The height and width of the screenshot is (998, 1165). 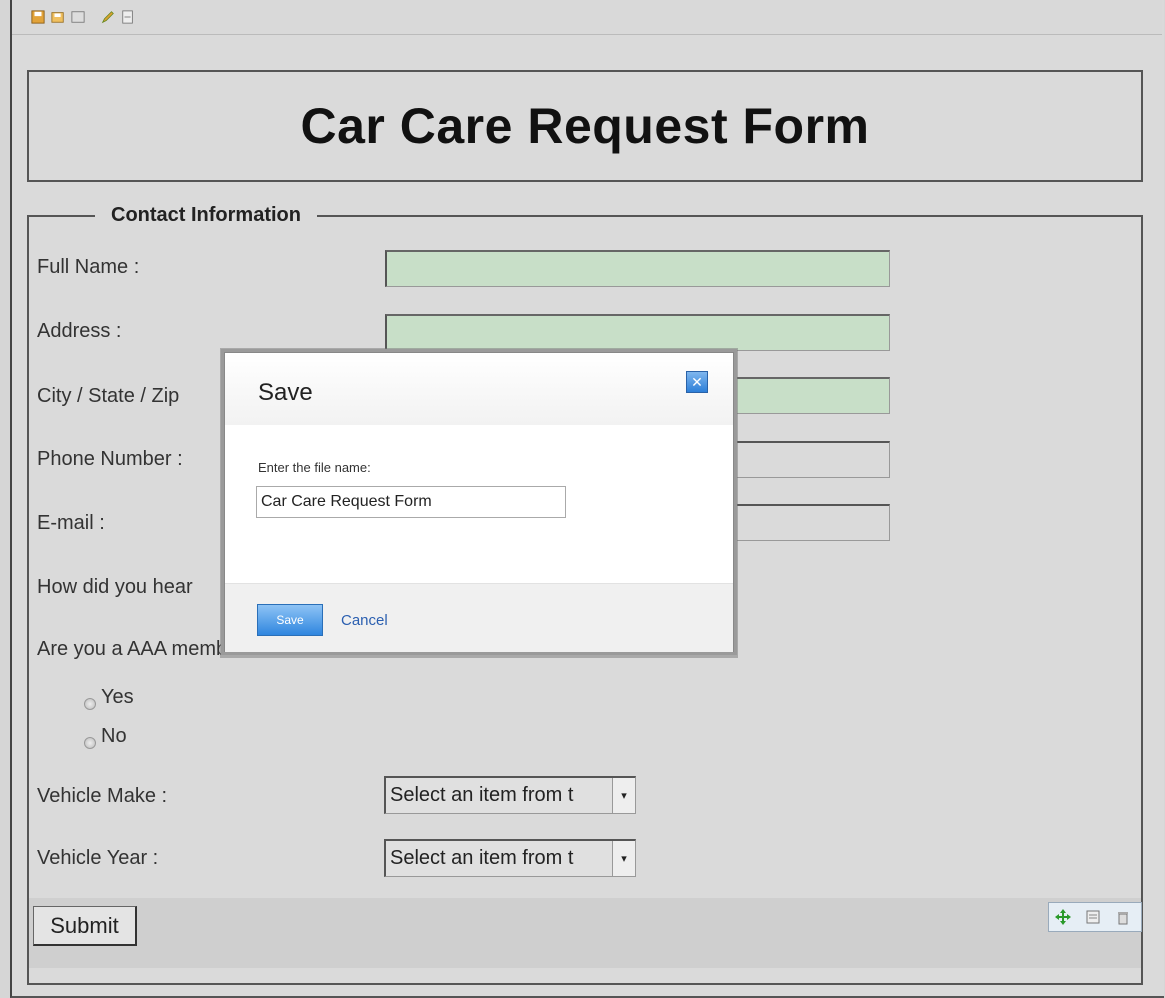 I want to click on dialog-body: Enter the file name:, so click(x=479, y=504).